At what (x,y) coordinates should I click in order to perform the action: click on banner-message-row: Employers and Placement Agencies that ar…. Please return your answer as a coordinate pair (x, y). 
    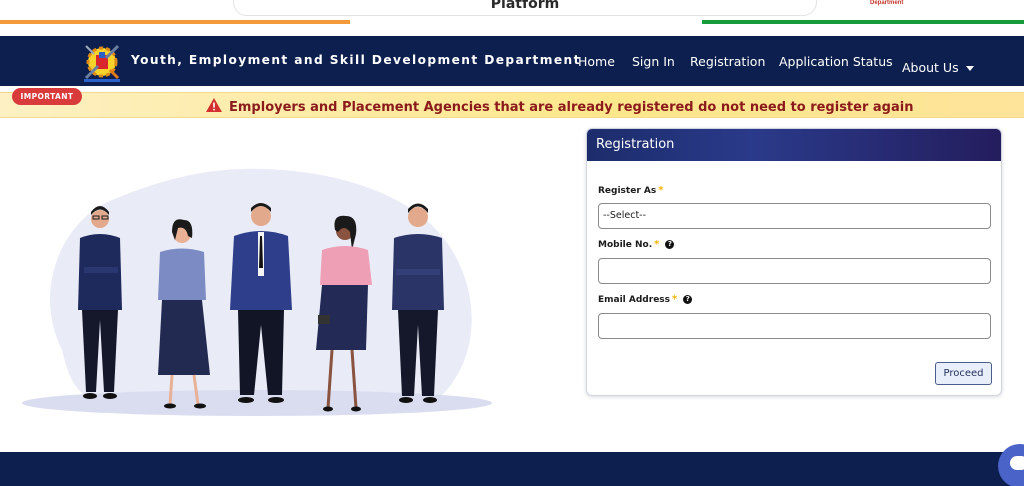
    Looking at the image, I should click on (559, 106).